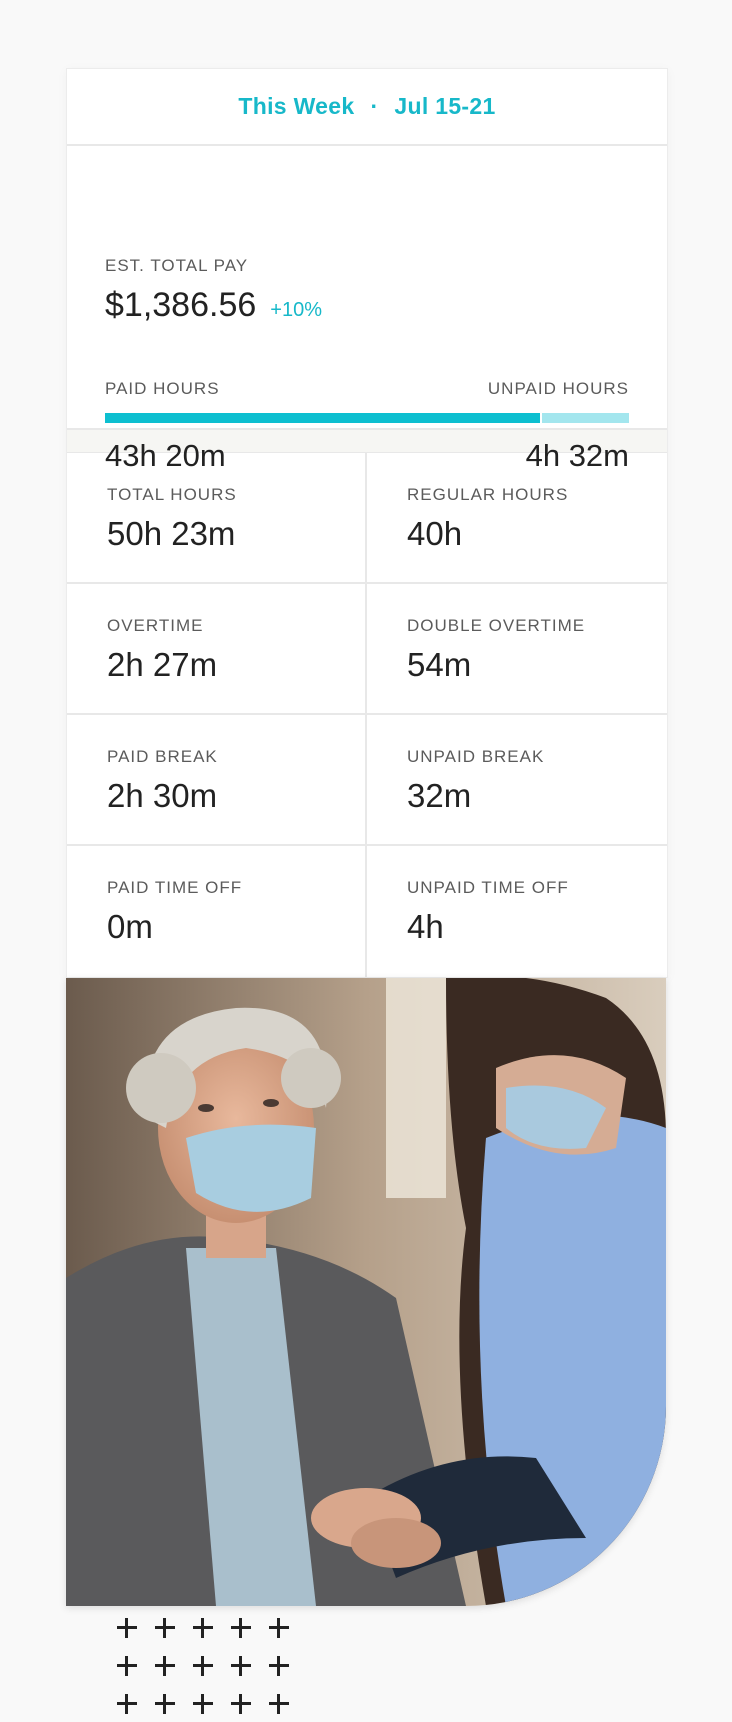 The height and width of the screenshot is (1722, 732). What do you see at coordinates (172, 494) in the screenshot?
I see `stat-label: TOTAL HOURS` at bounding box center [172, 494].